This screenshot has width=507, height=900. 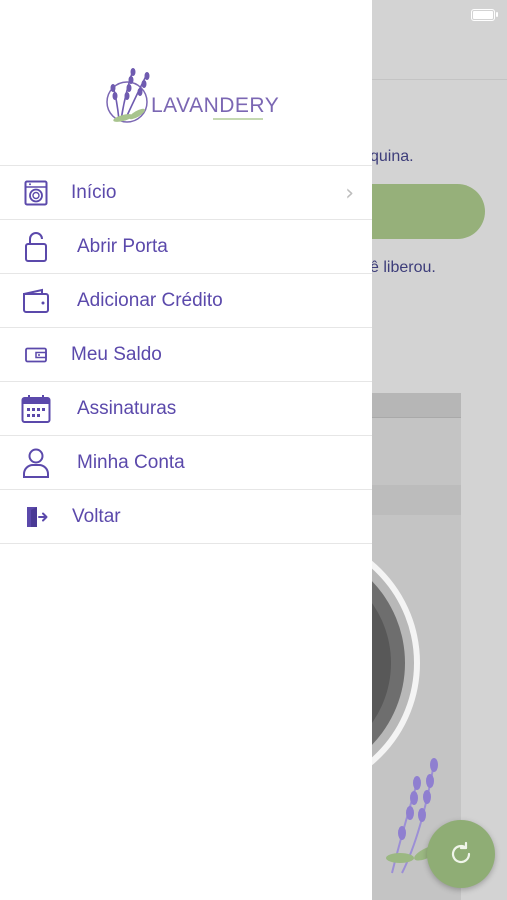 I want to click on menu-item-adicionar-credito: Adicionar Crédito, so click(x=186, y=301).